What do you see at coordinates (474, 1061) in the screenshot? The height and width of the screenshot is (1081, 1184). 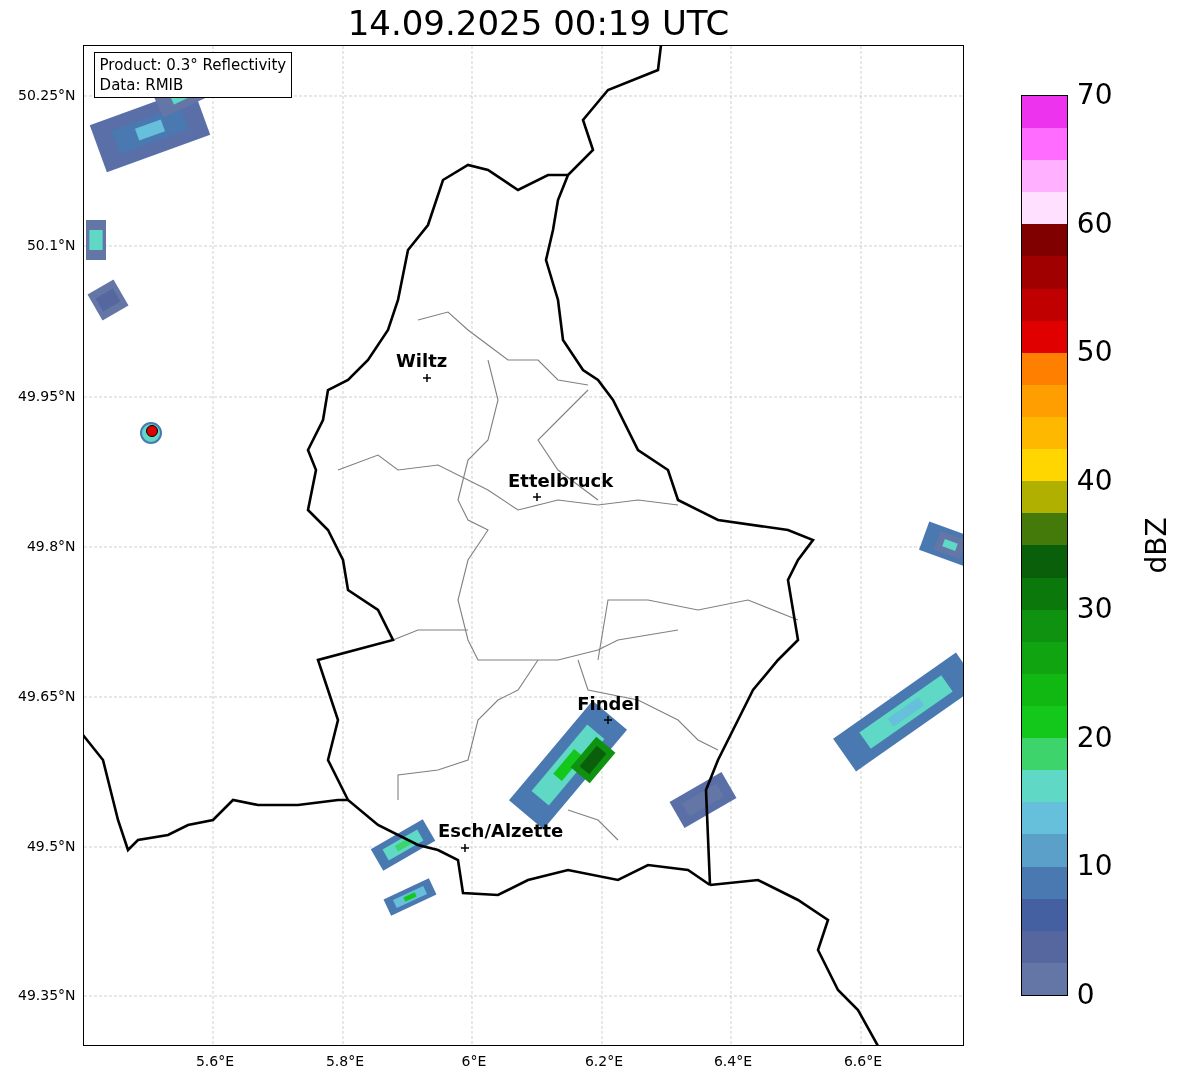 I see `longitude-label: 6°E` at bounding box center [474, 1061].